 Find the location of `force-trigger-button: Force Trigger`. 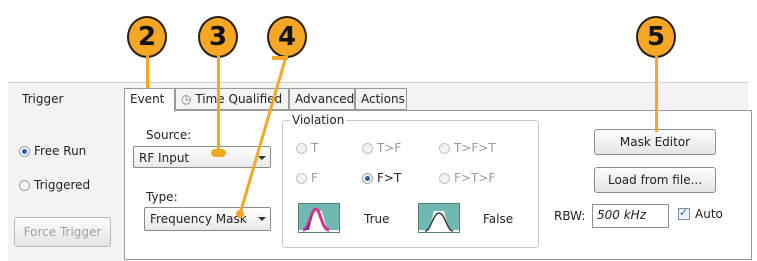

force-trigger-button: Force Trigger is located at coordinates (62, 232).